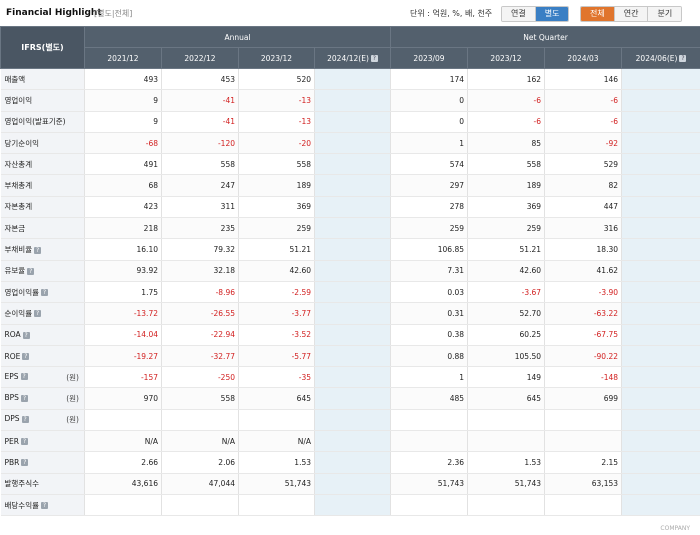  I want to click on table-row: 부채총계 68 247 189 297 189 82, so click(350, 185).